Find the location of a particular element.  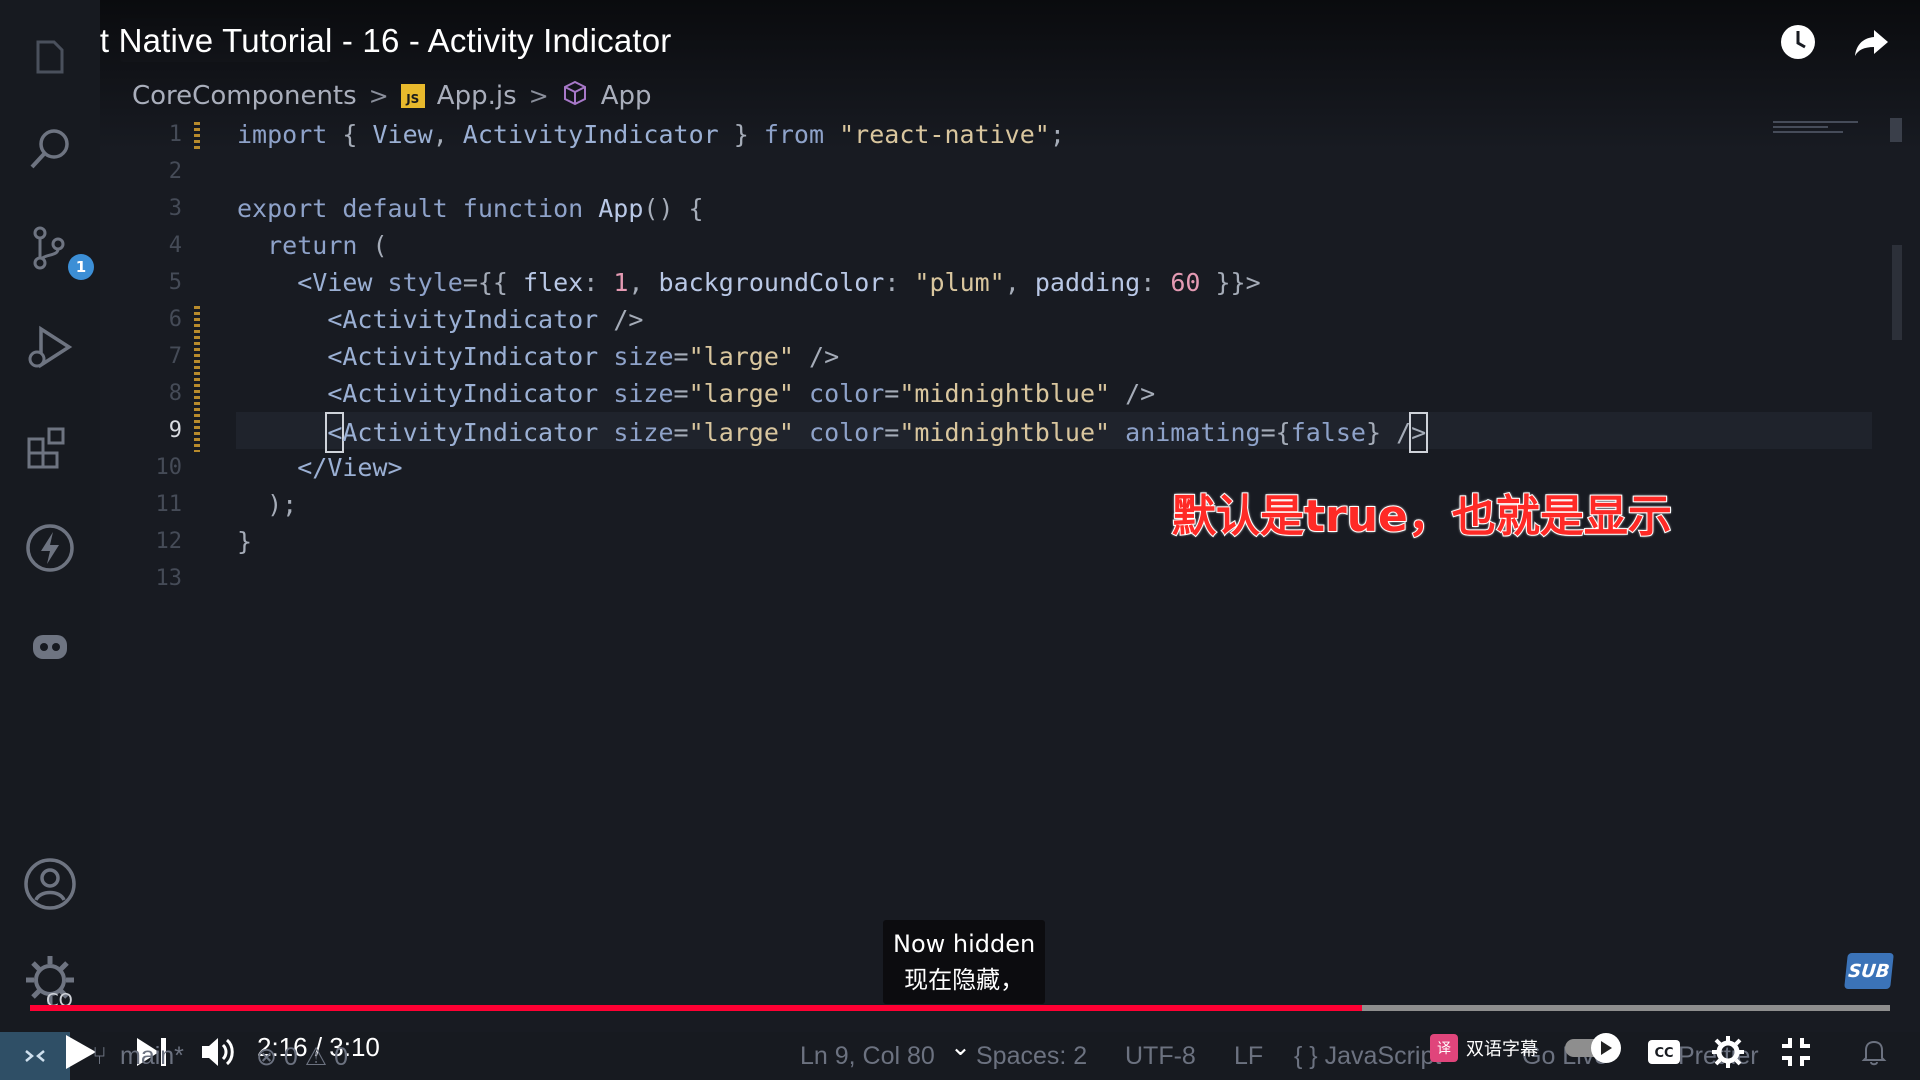

dual-subtitle-label: 双语字幕 is located at coordinates (1502, 1049).